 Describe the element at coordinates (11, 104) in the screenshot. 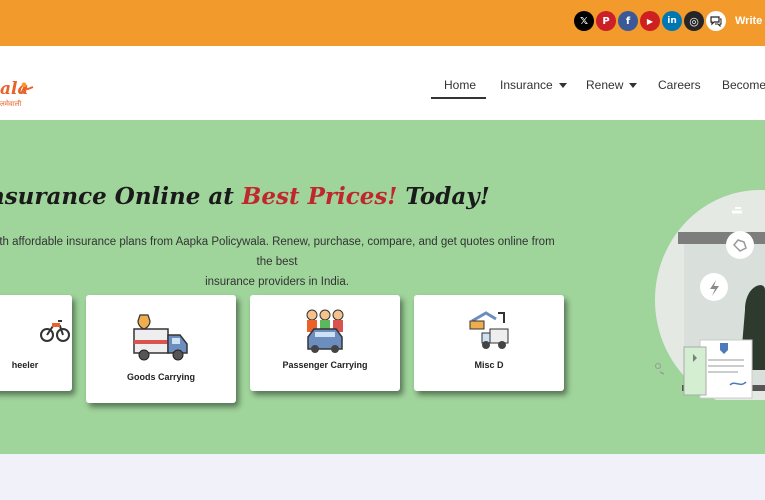

I see `logo-tagline: लमेवाली` at that location.